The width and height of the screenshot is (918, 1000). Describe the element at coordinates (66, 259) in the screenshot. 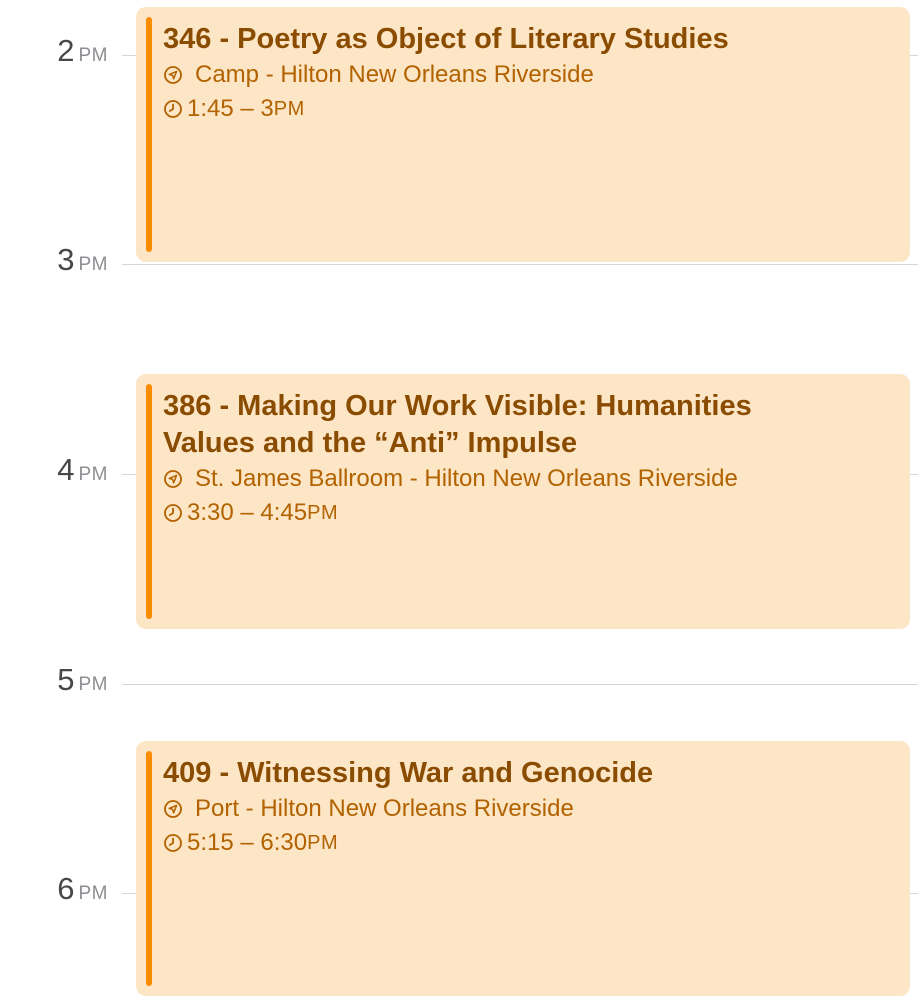

I see `hour-number: 3` at that location.